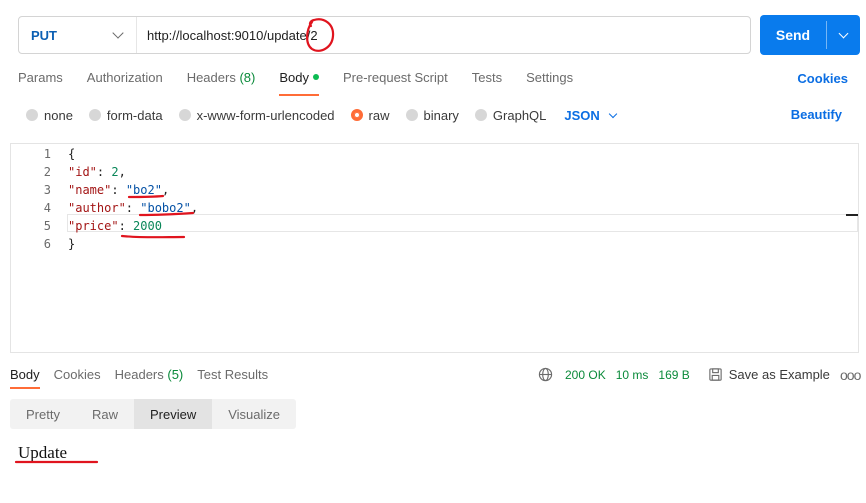  I want to click on radio-raw: raw, so click(370, 115).